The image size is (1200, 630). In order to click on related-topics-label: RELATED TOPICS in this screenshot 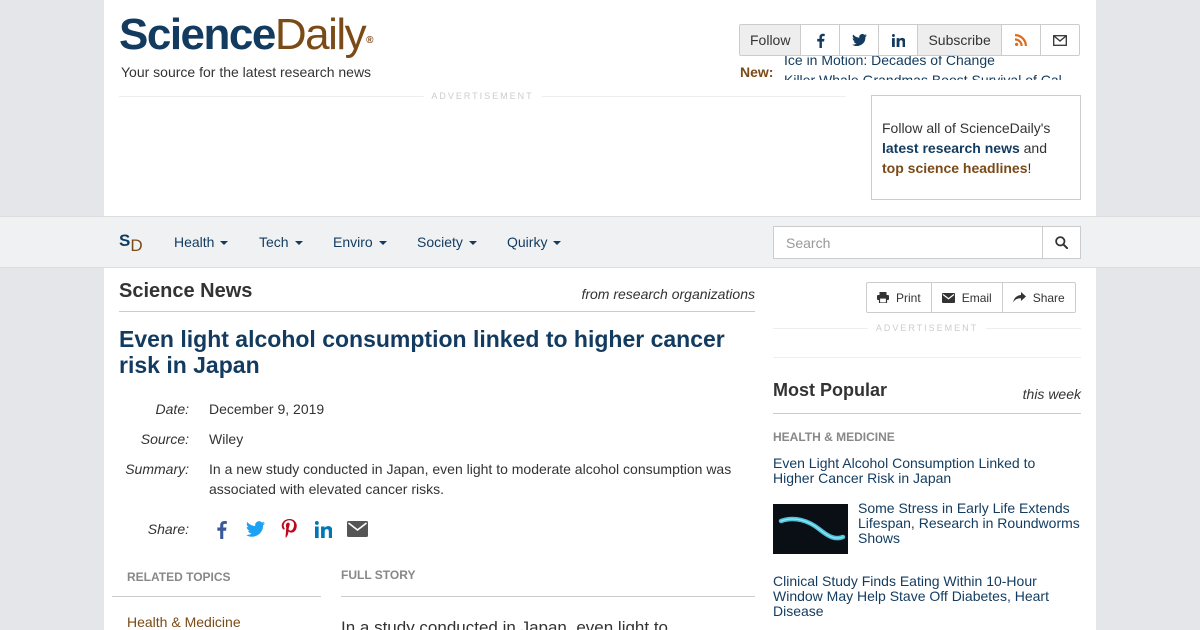, I will do `click(179, 577)`.